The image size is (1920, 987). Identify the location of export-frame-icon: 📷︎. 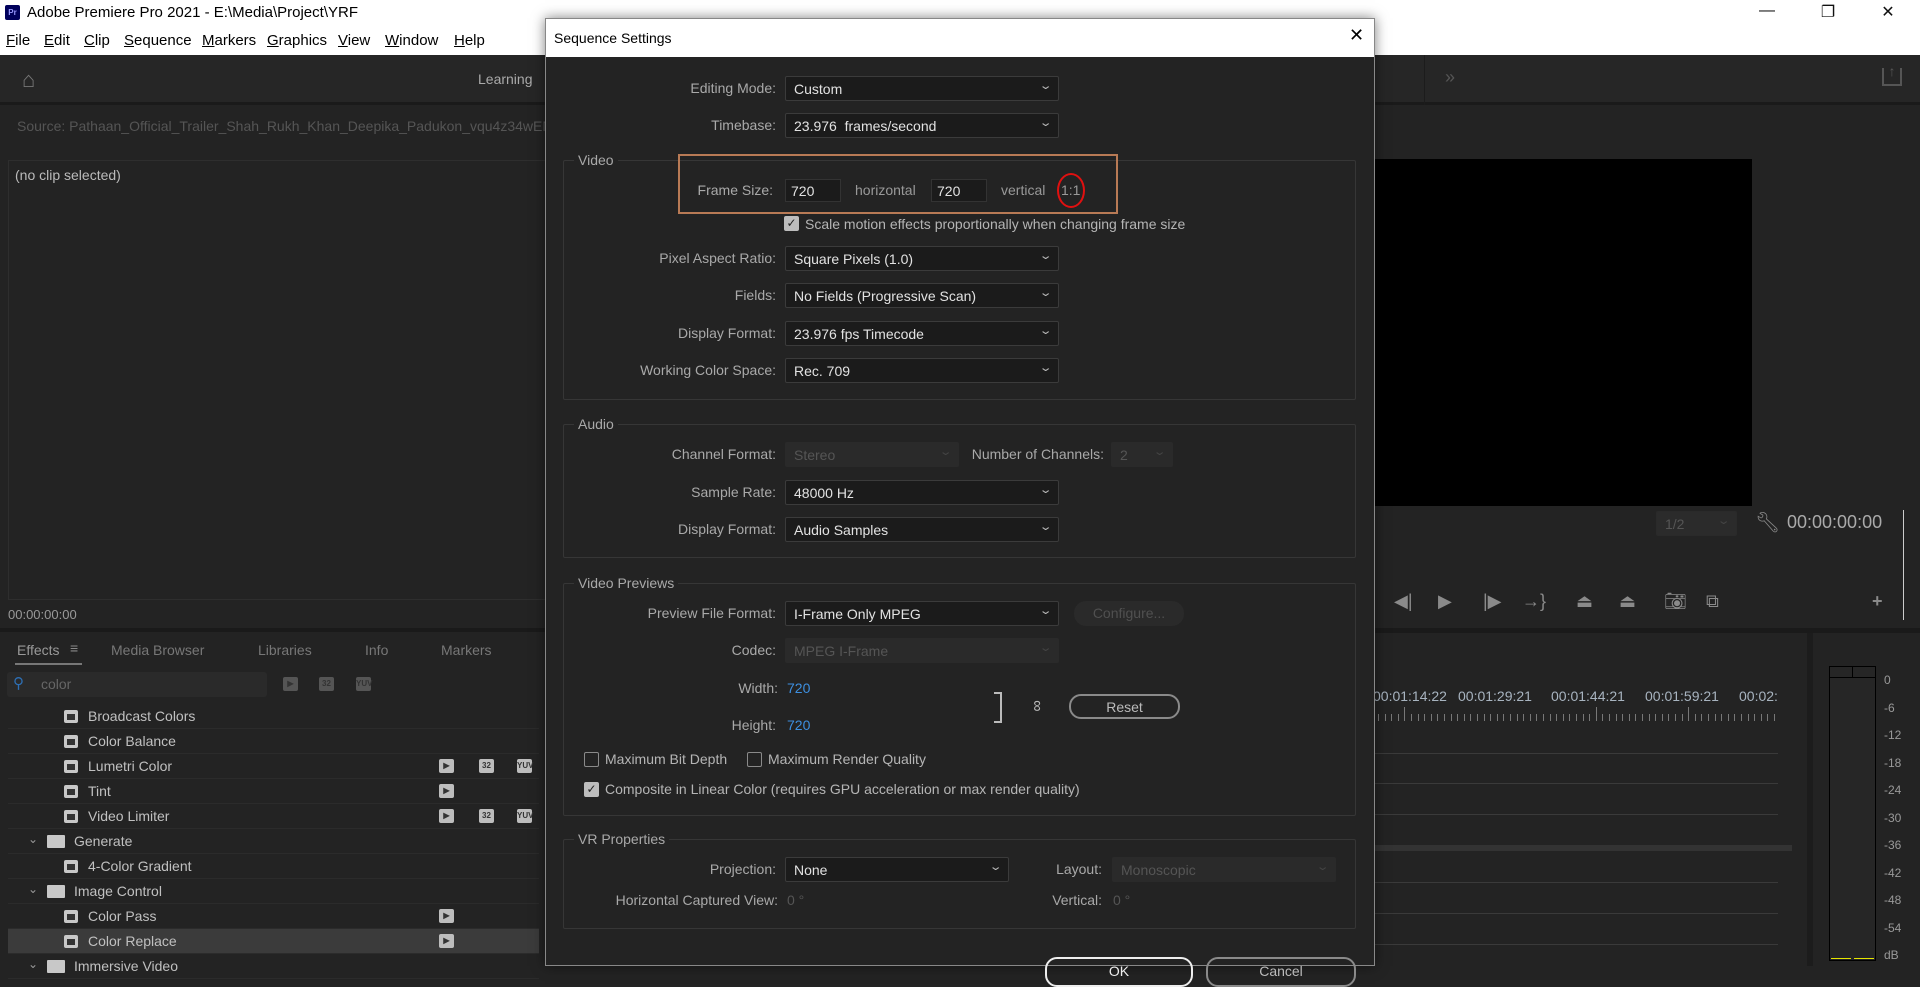
(1675, 601).